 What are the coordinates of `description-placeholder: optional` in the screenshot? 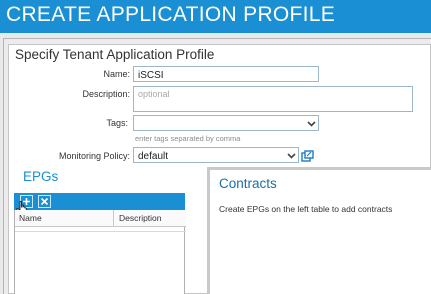 It's located at (154, 94).